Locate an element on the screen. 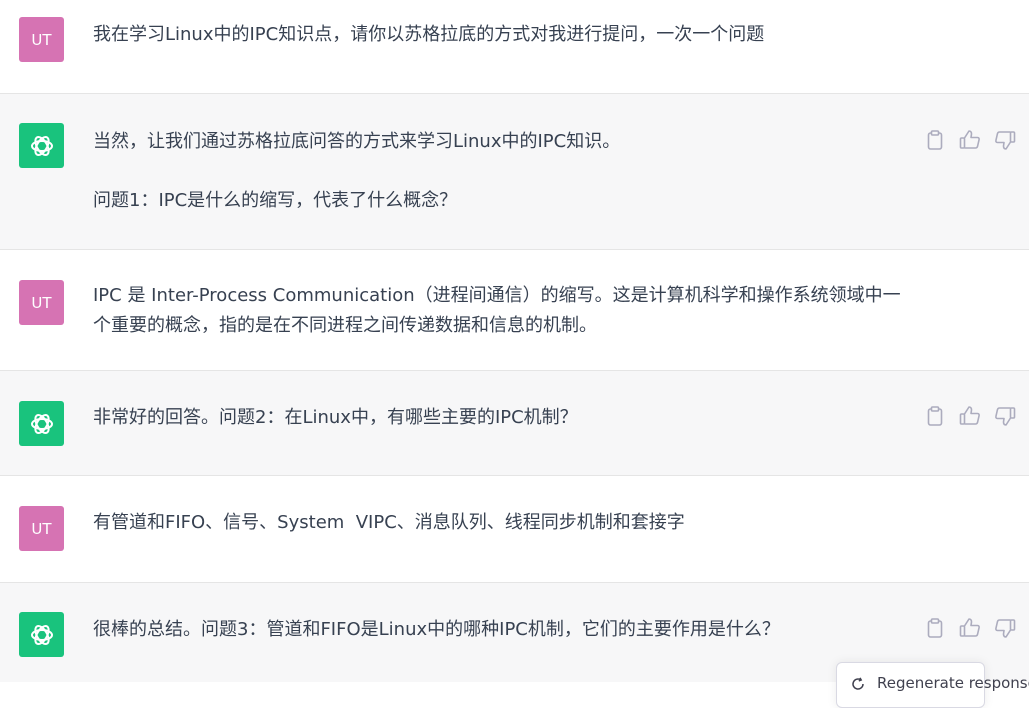  message-assistant: 非常好的回答。问题2：在Linux中，有哪些主要的IPC机制？ is located at coordinates (514, 423).